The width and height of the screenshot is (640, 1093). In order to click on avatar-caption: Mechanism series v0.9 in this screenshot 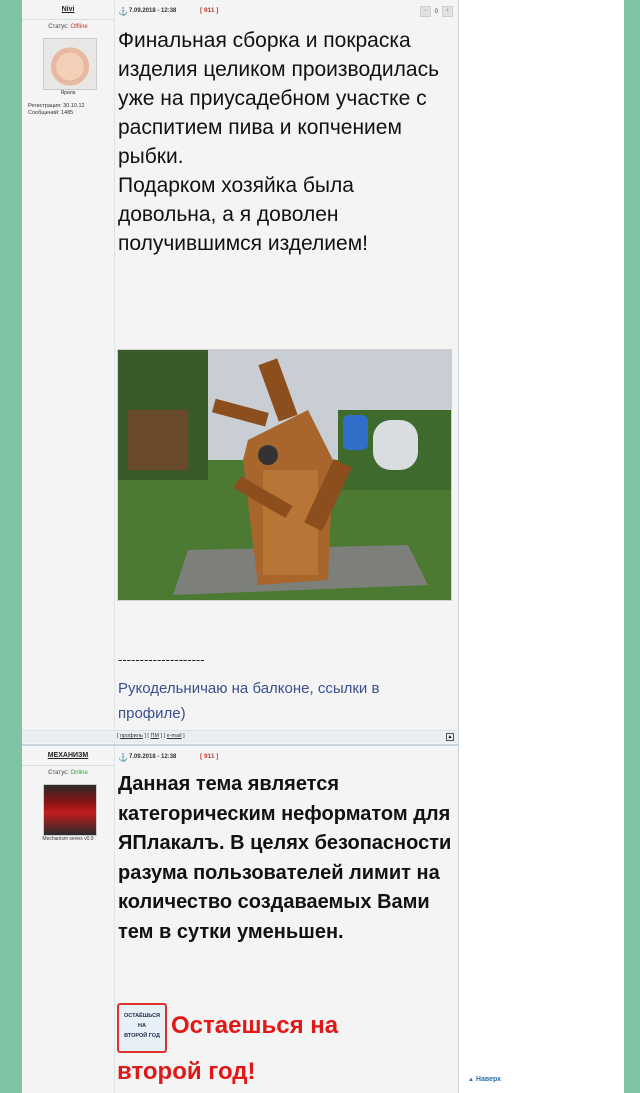, I will do `click(68, 839)`.